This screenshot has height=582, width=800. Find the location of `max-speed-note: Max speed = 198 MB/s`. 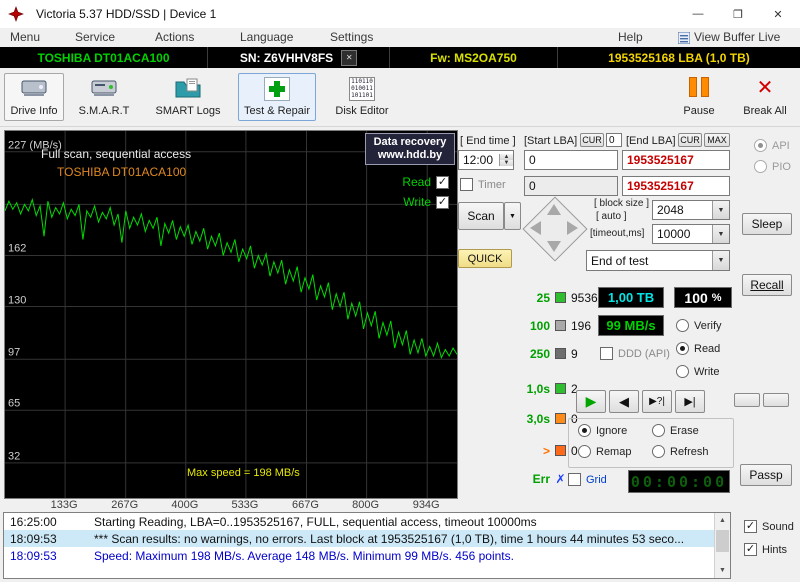

max-speed-note: Max speed = 198 MB/s is located at coordinates (243, 473).